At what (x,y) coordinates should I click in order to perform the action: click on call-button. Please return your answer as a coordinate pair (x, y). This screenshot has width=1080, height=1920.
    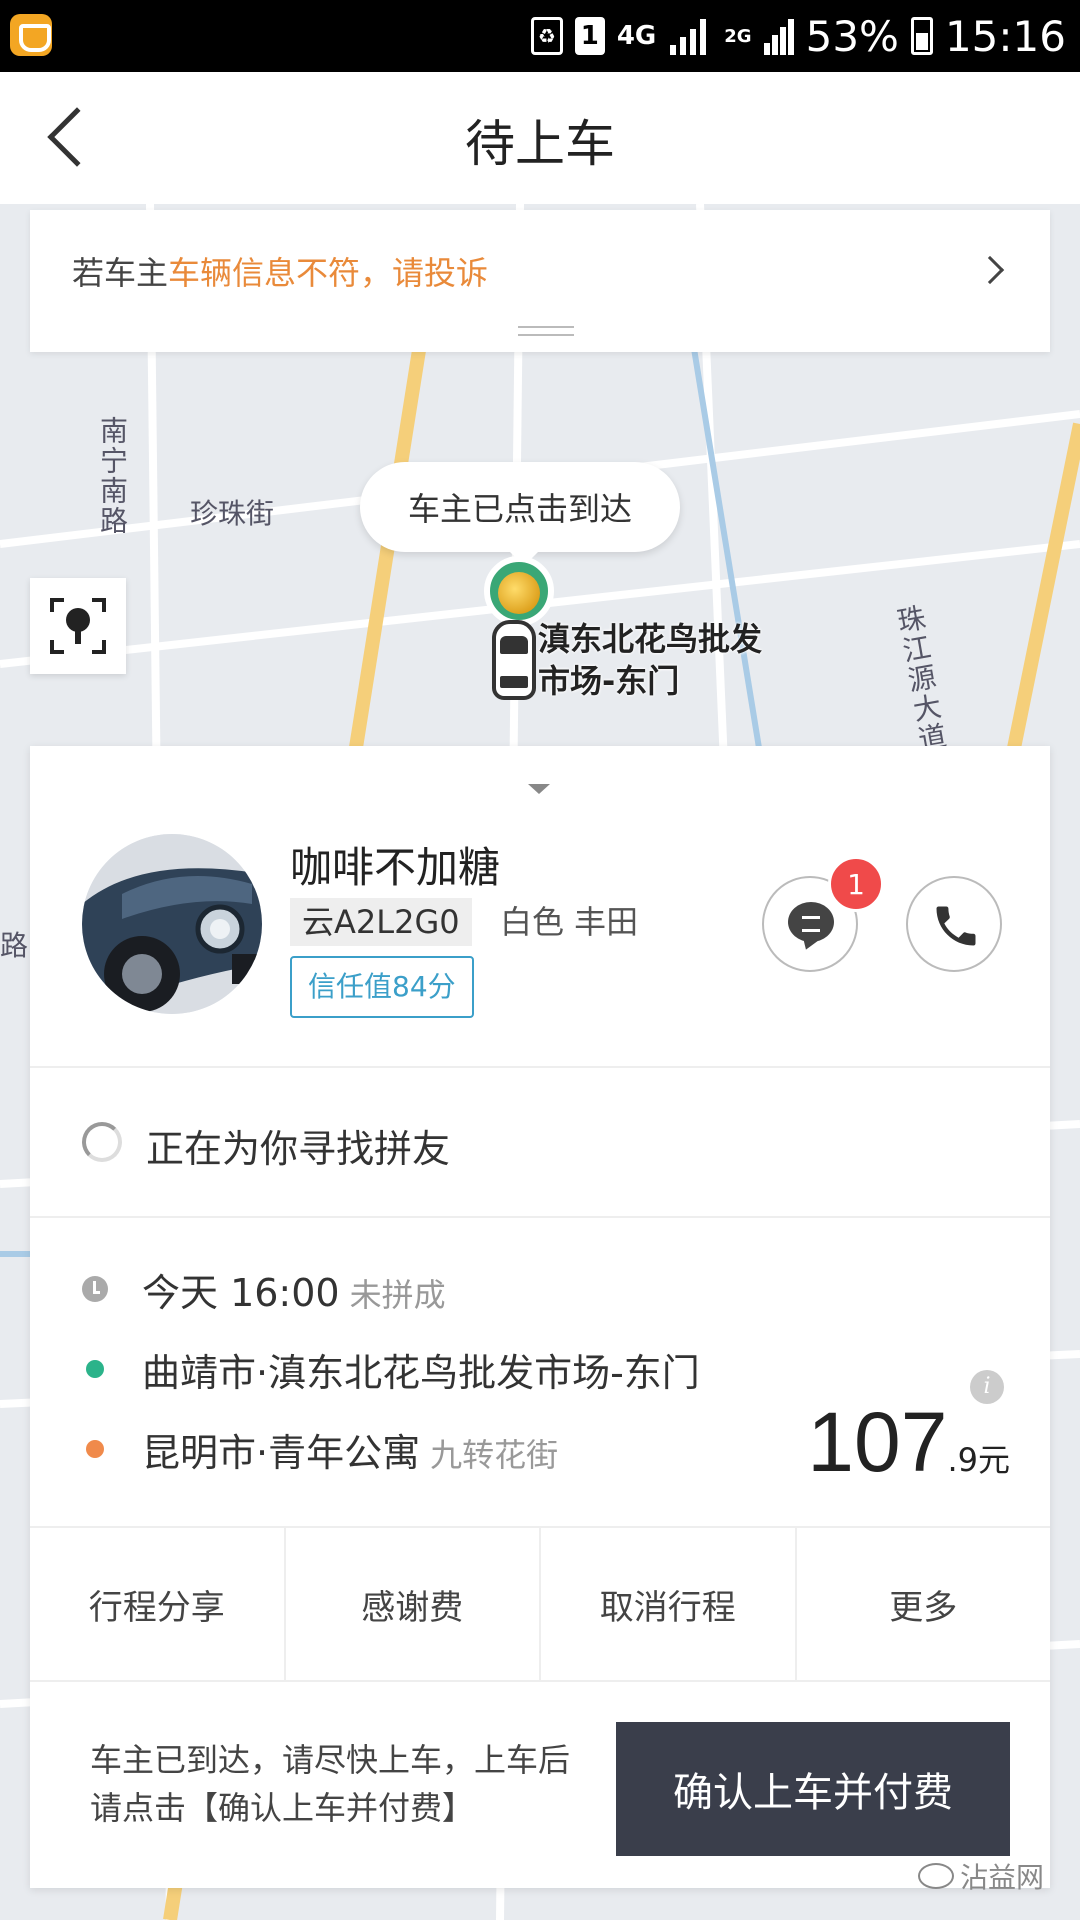
    Looking at the image, I should click on (954, 924).